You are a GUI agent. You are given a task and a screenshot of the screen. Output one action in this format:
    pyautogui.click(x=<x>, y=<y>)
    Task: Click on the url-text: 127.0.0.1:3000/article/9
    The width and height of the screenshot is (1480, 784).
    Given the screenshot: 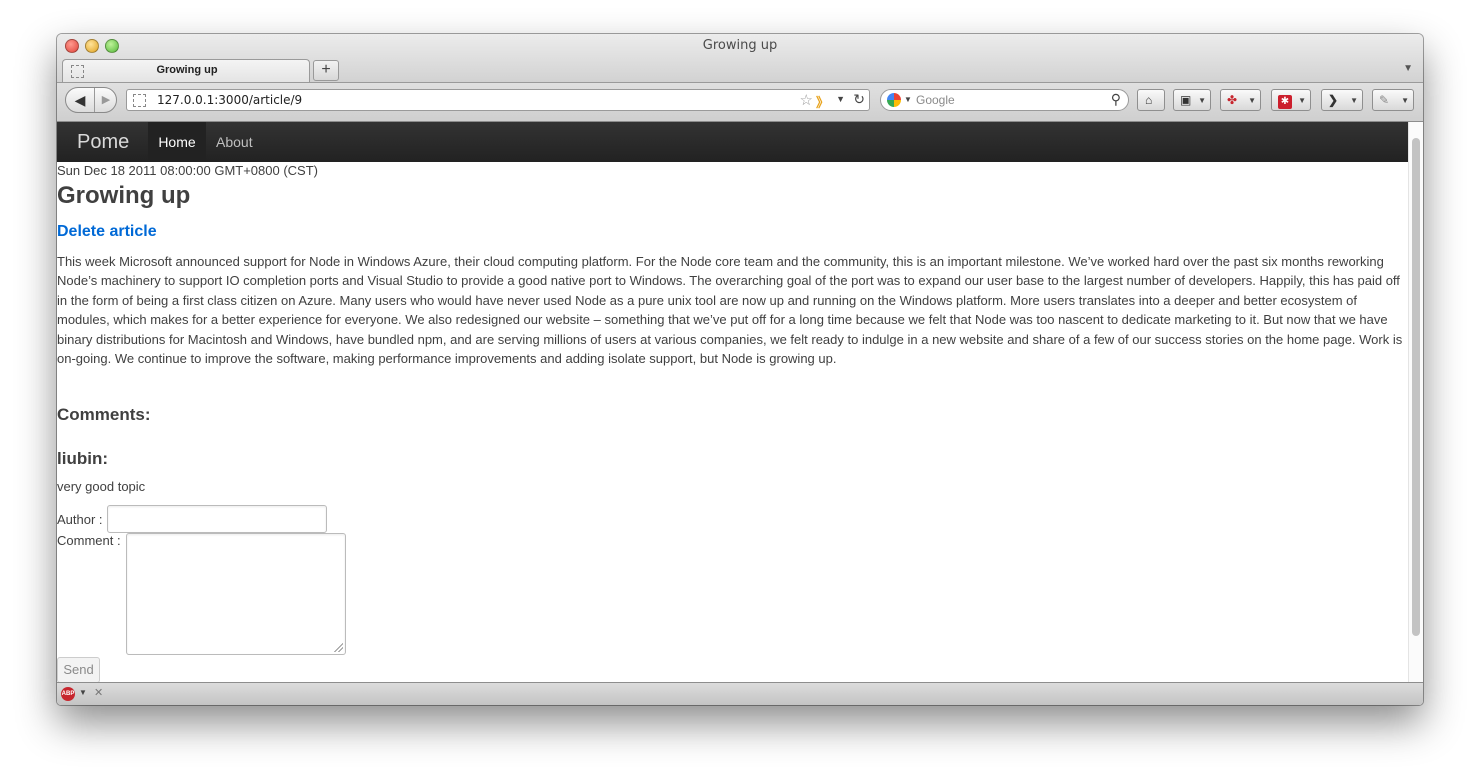 What is the action you would take?
    pyautogui.click(x=229, y=100)
    